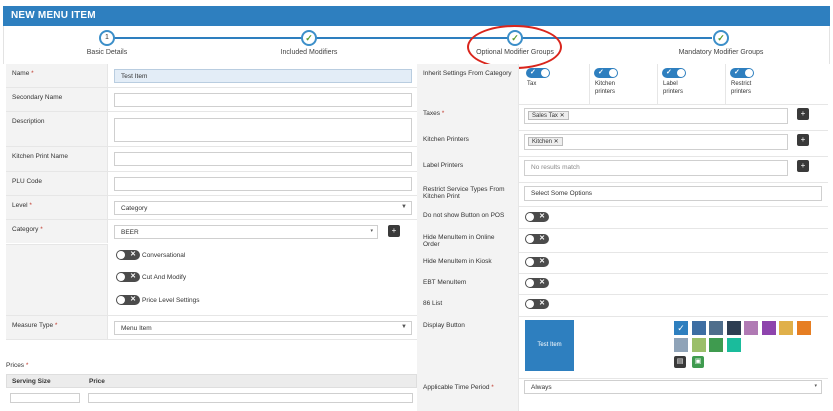 The image size is (833, 411). I want to click on step-included-modifiers-marker: ✓, so click(309, 38).